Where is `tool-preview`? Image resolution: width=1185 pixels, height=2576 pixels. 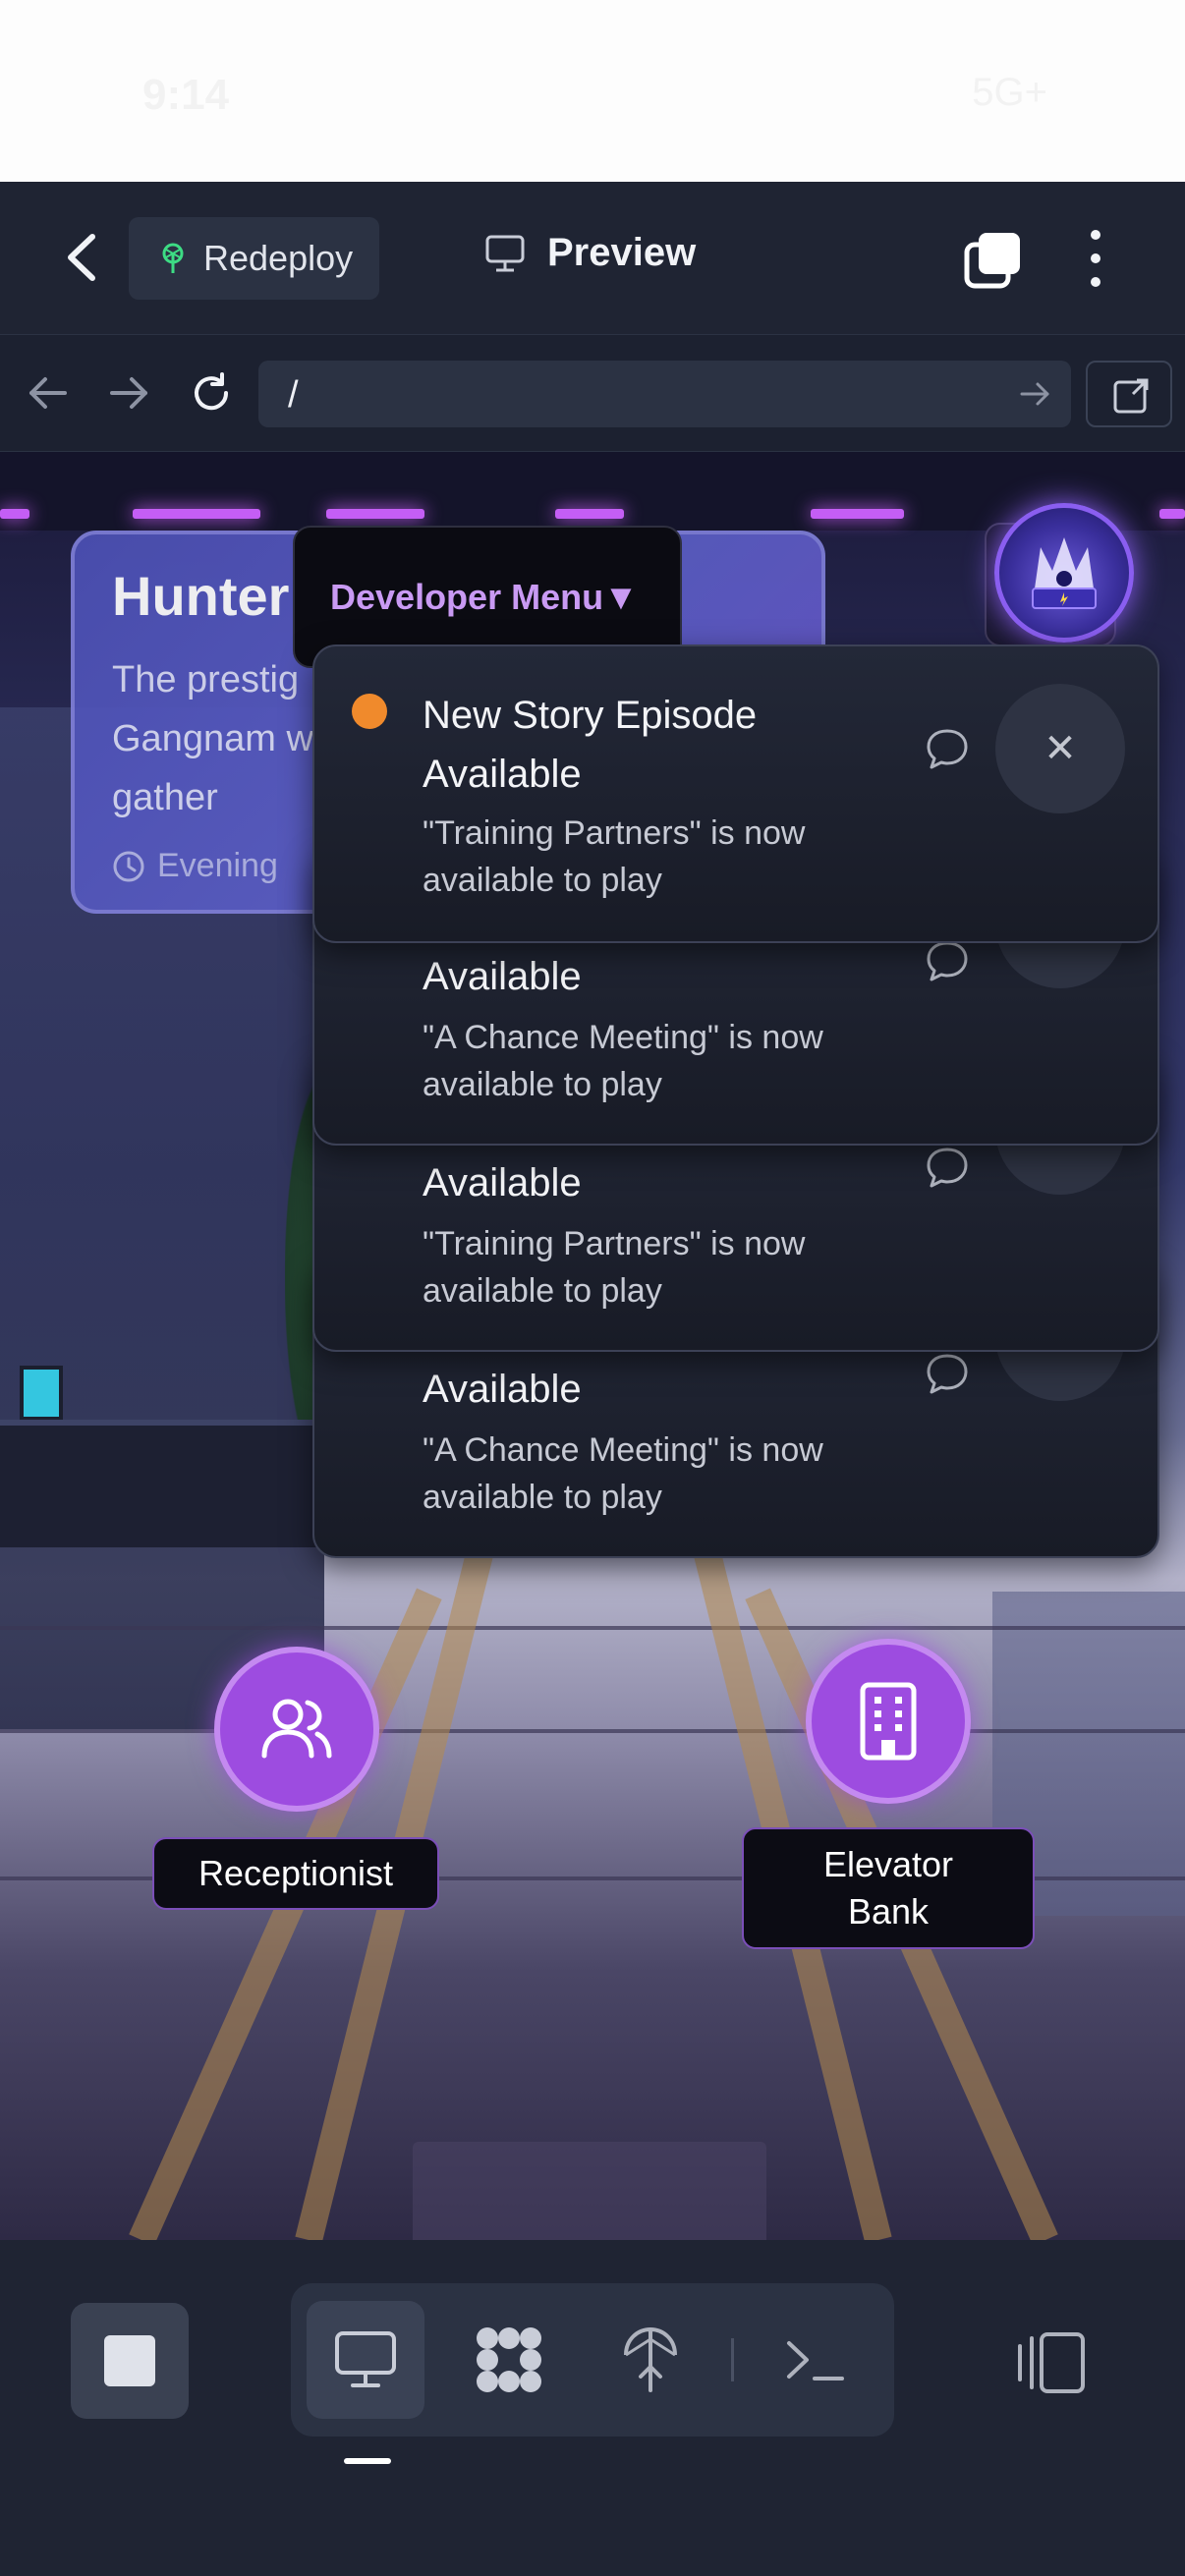
tool-preview is located at coordinates (366, 2360).